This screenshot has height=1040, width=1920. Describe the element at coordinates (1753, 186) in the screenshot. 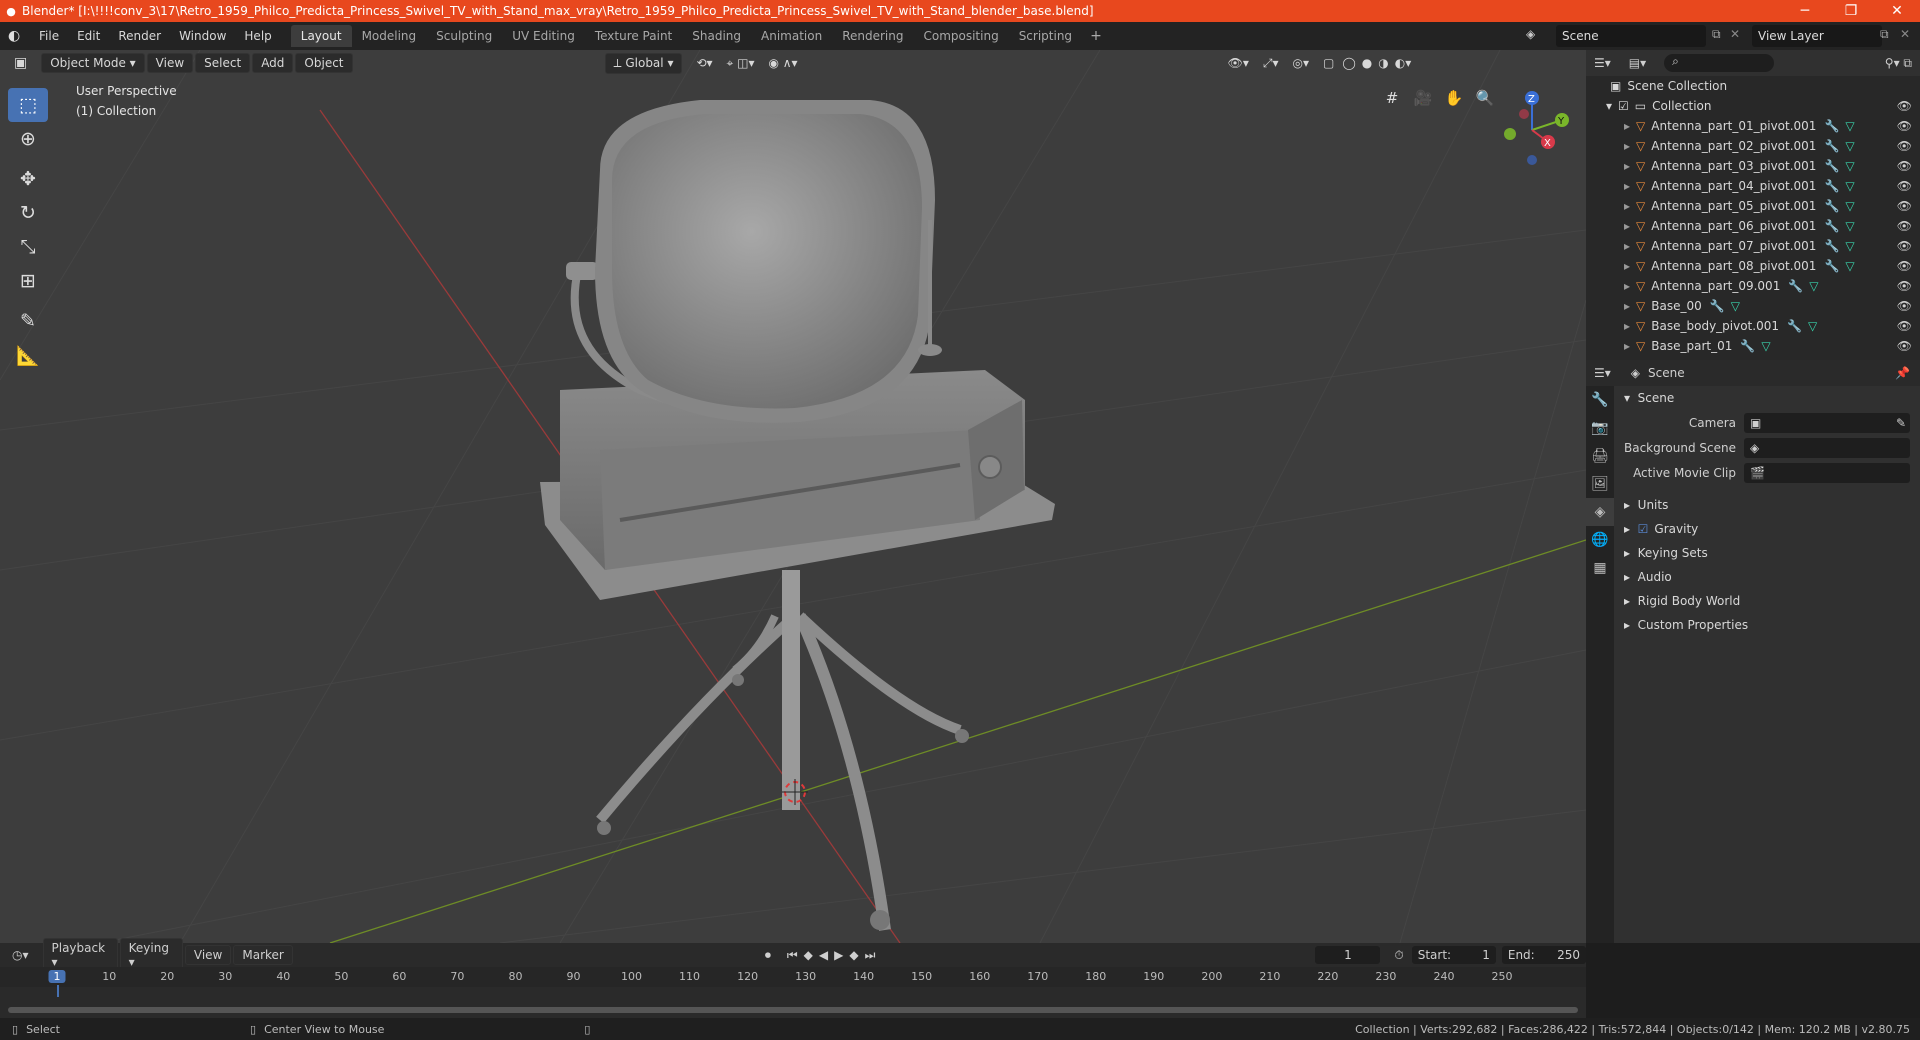

I see `outliner-item: ▸ ▽ Antenna_part_04_pivot.001 🔧 ▽ 👁` at that location.